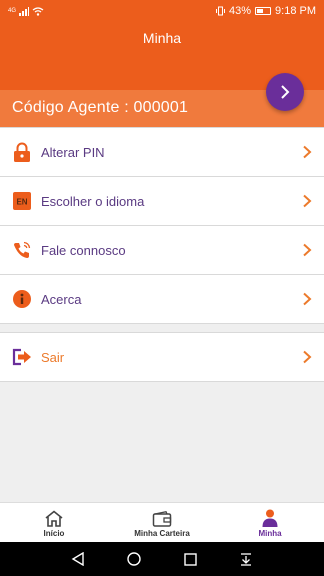  Describe the element at coordinates (162, 11) in the screenshot. I see `status-bar: 4G 43% 9:18 PM` at that location.